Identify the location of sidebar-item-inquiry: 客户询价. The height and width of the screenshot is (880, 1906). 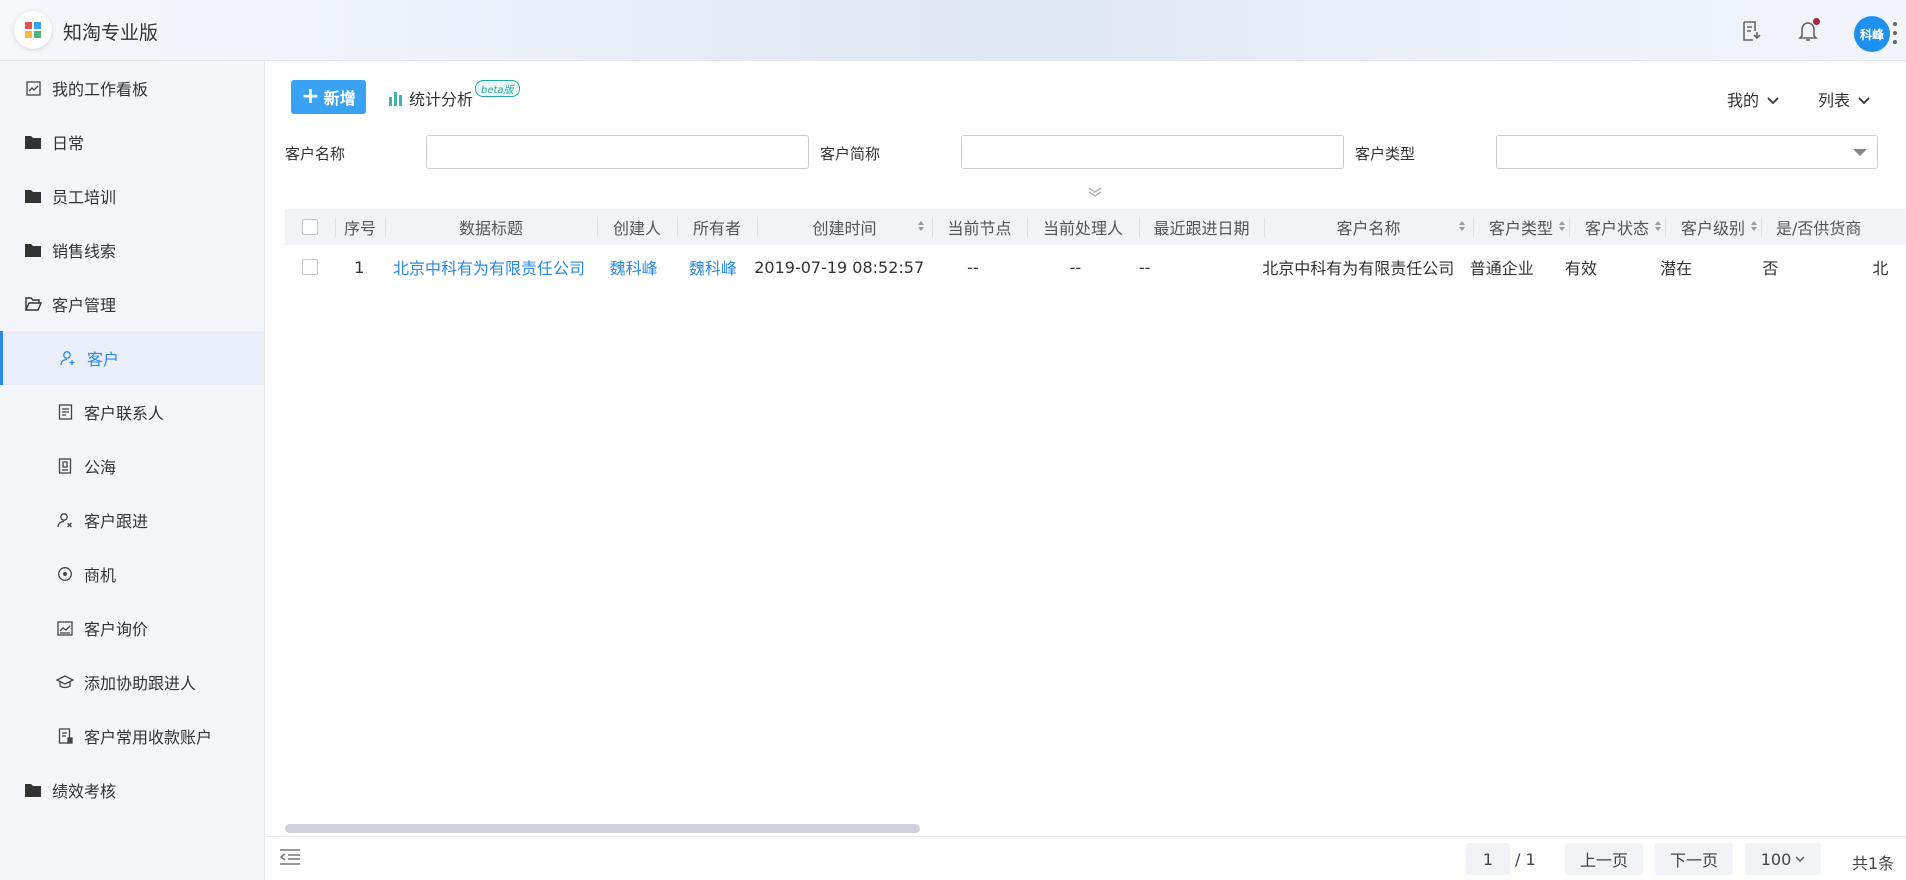
(132, 628).